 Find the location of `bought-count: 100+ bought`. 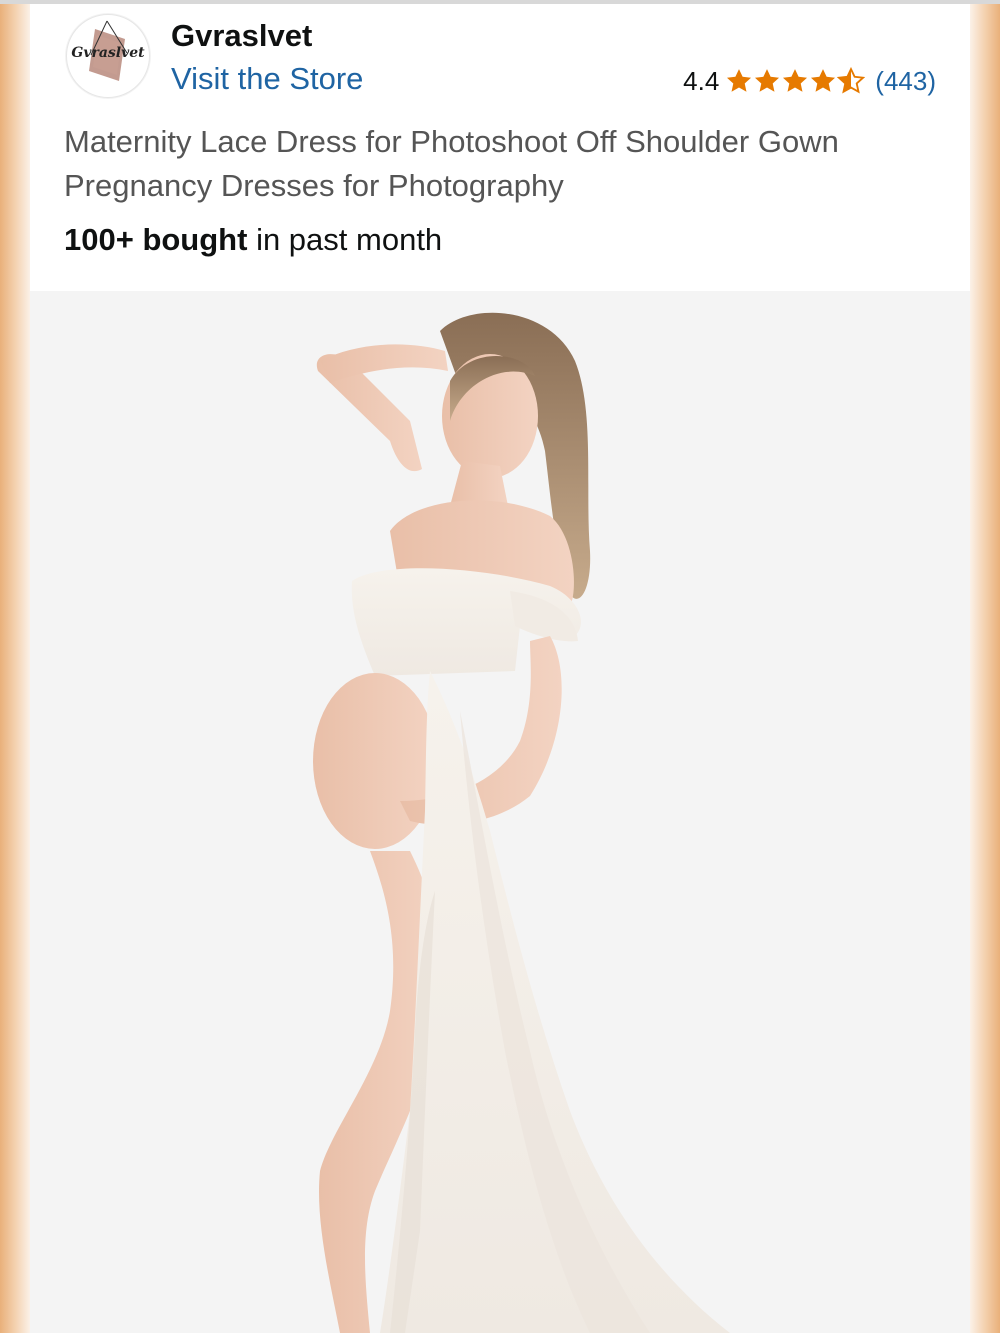

bought-count: 100+ bought is located at coordinates (156, 239).